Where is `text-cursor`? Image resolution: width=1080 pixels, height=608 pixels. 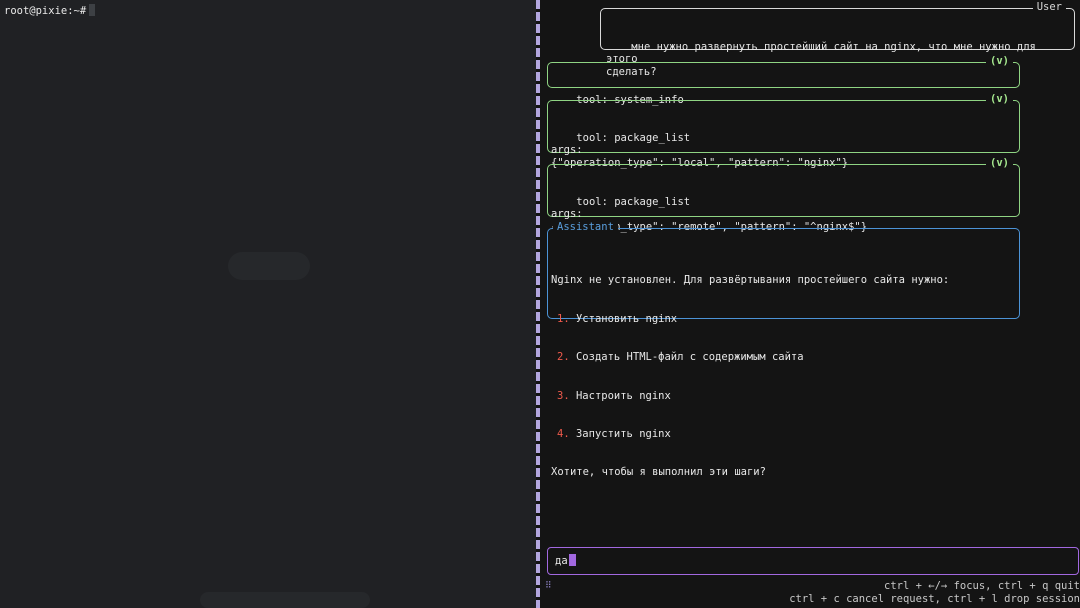
text-cursor is located at coordinates (572, 560).